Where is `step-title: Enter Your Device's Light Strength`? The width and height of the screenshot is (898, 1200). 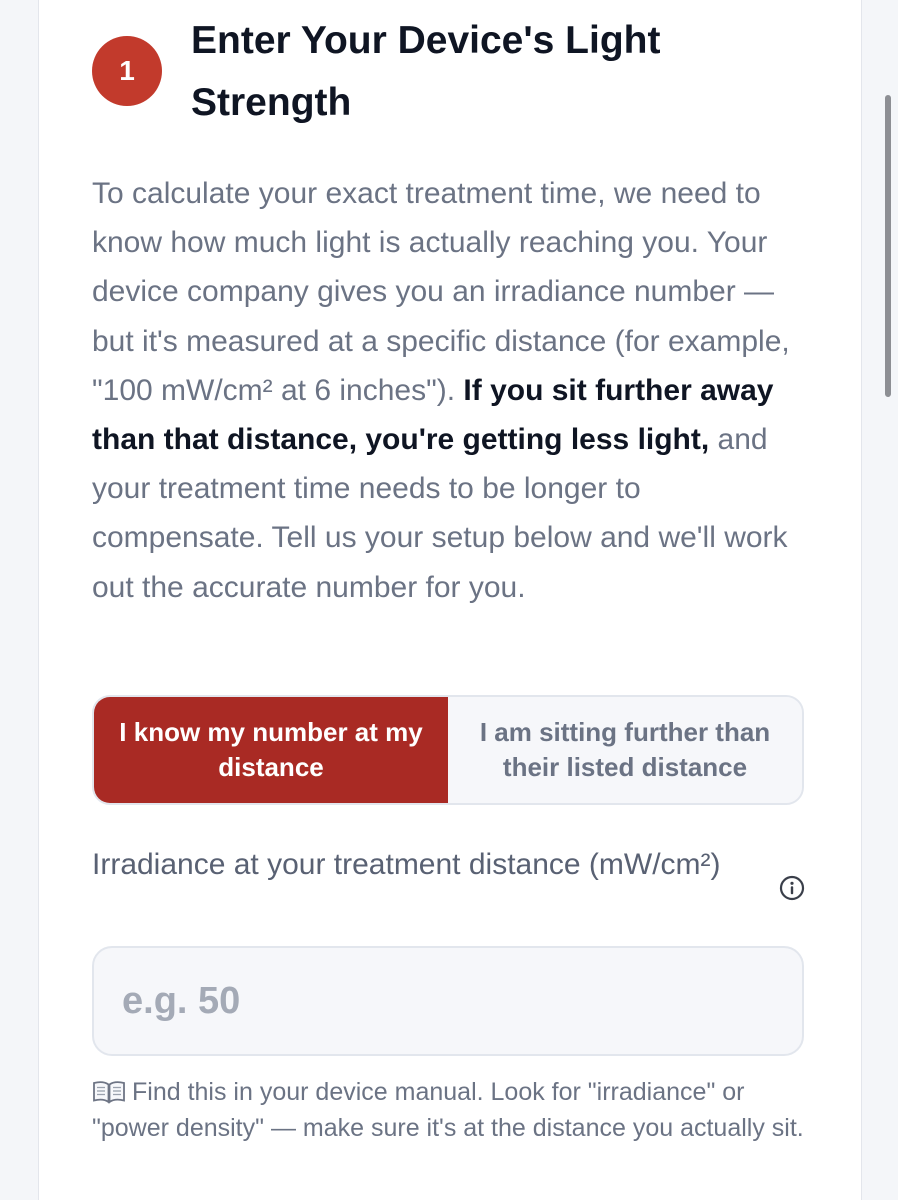 step-title: Enter Your Device's Light Strength is located at coordinates (426, 71).